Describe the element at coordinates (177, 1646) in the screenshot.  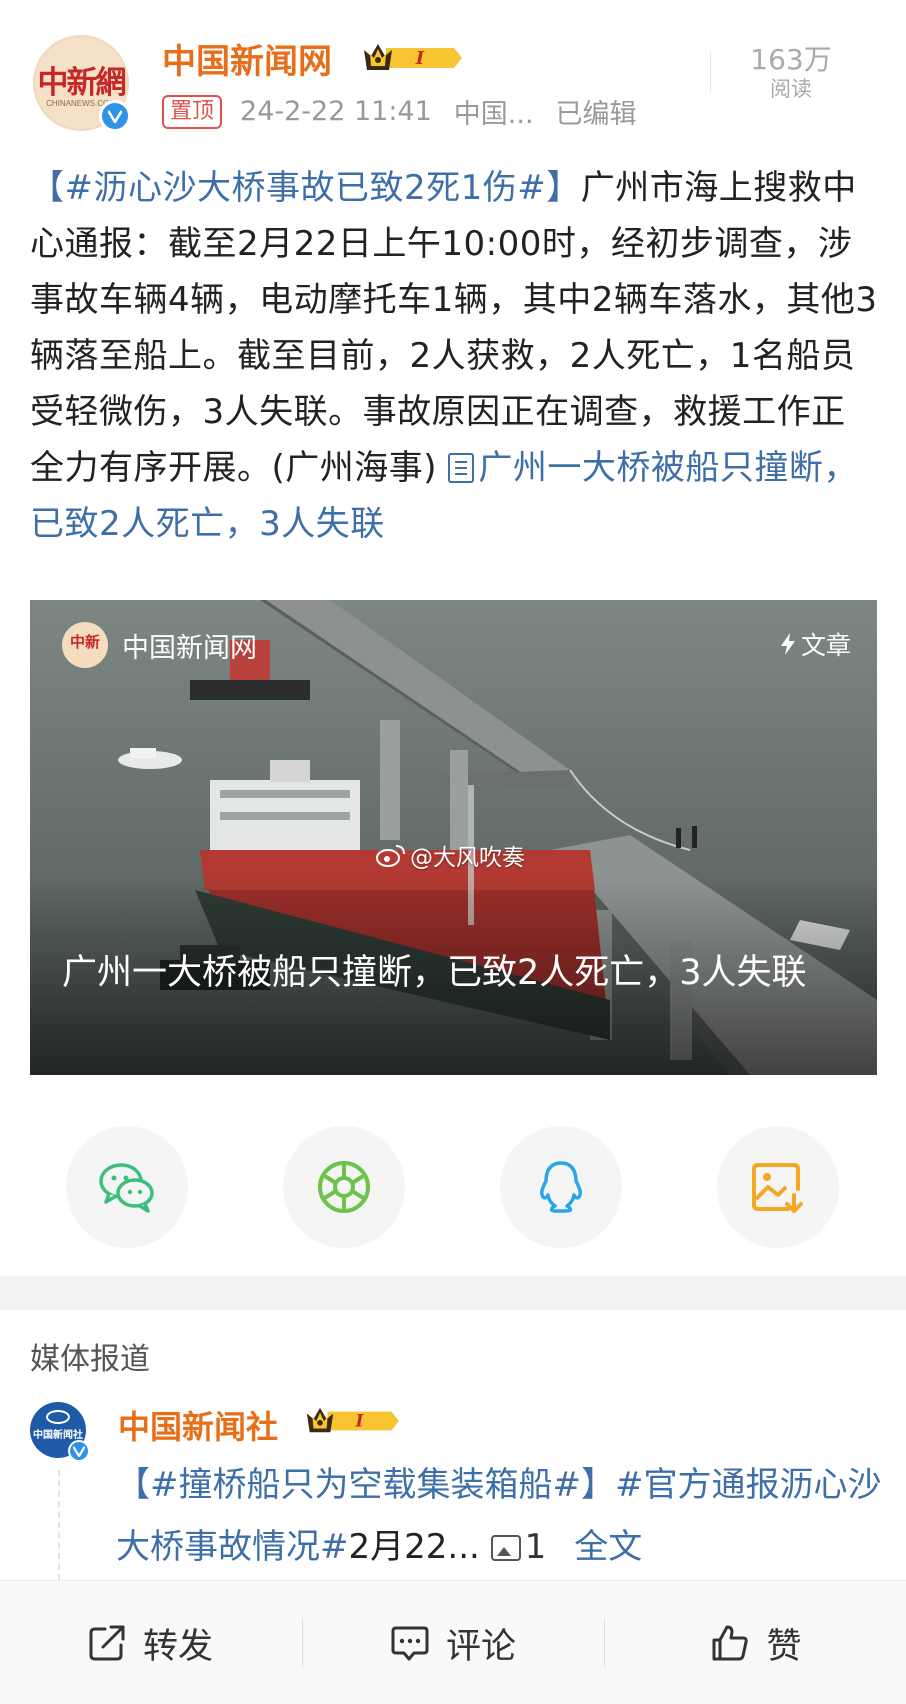
I see `repost-label: 转发` at that location.